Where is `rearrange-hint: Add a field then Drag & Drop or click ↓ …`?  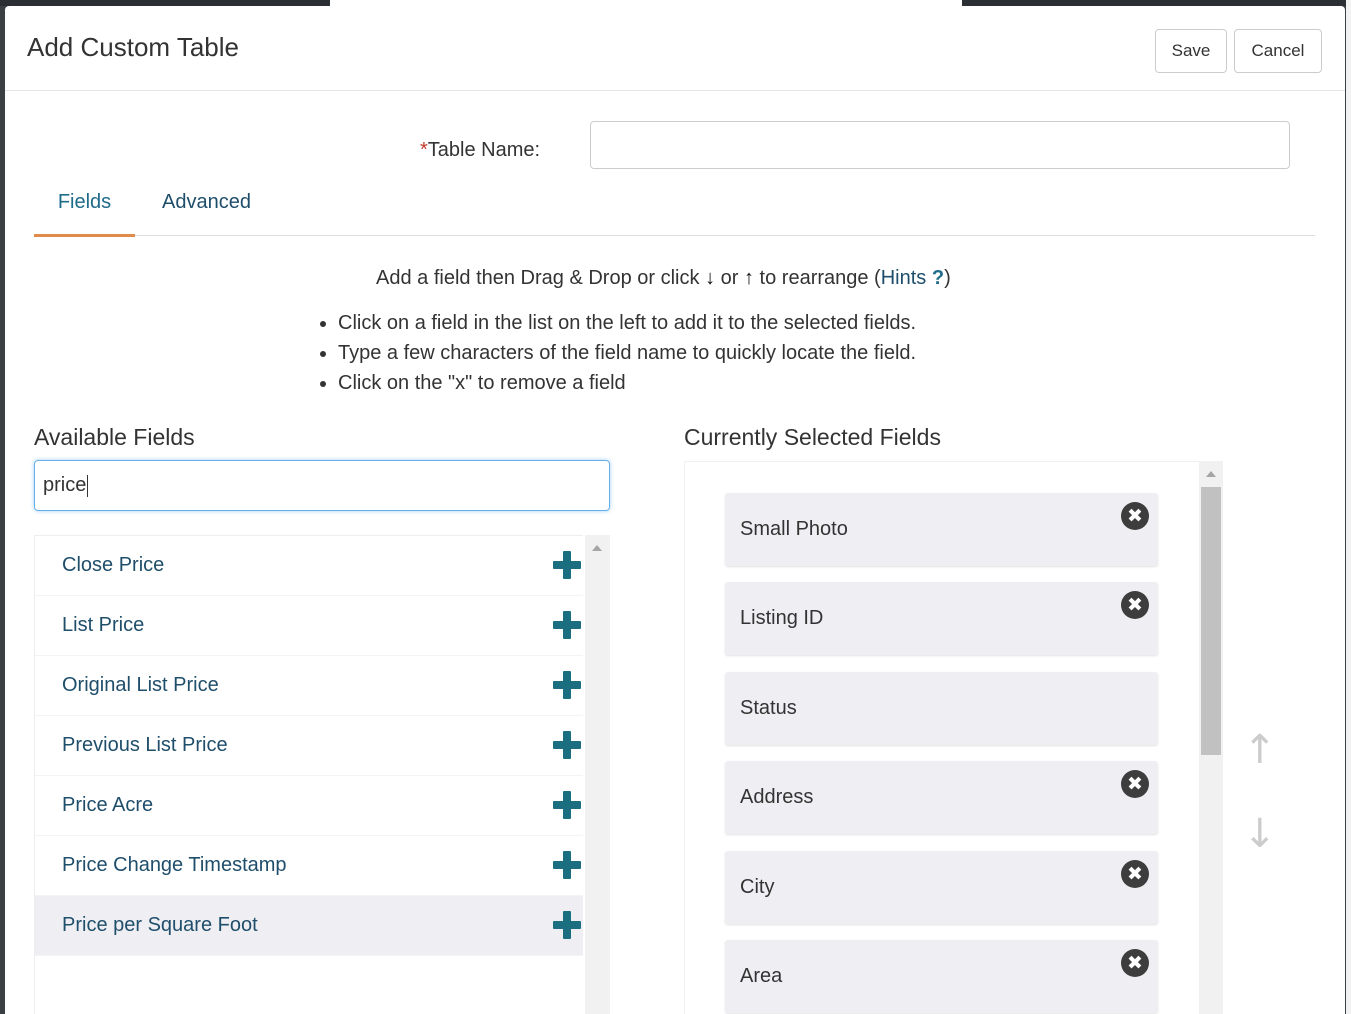
rearrange-hint: Add a field then Drag & Drop or click ↓ … is located at coordinates (663, 278).